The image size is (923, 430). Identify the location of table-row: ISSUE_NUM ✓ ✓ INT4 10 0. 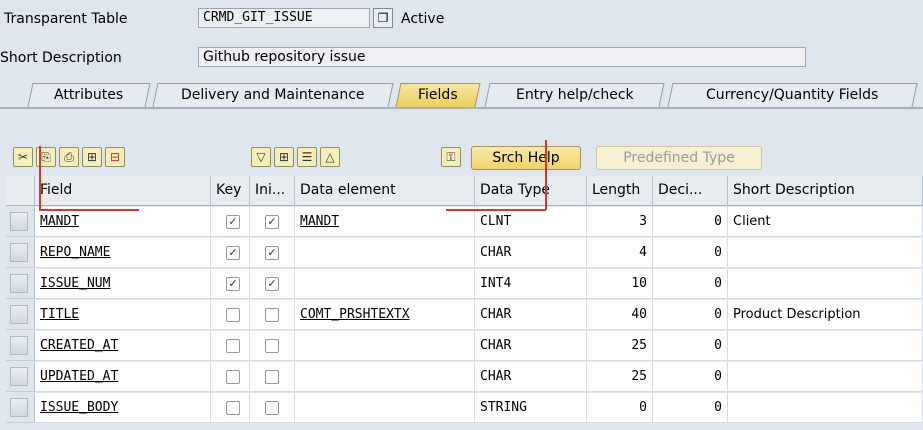
(464, 284).